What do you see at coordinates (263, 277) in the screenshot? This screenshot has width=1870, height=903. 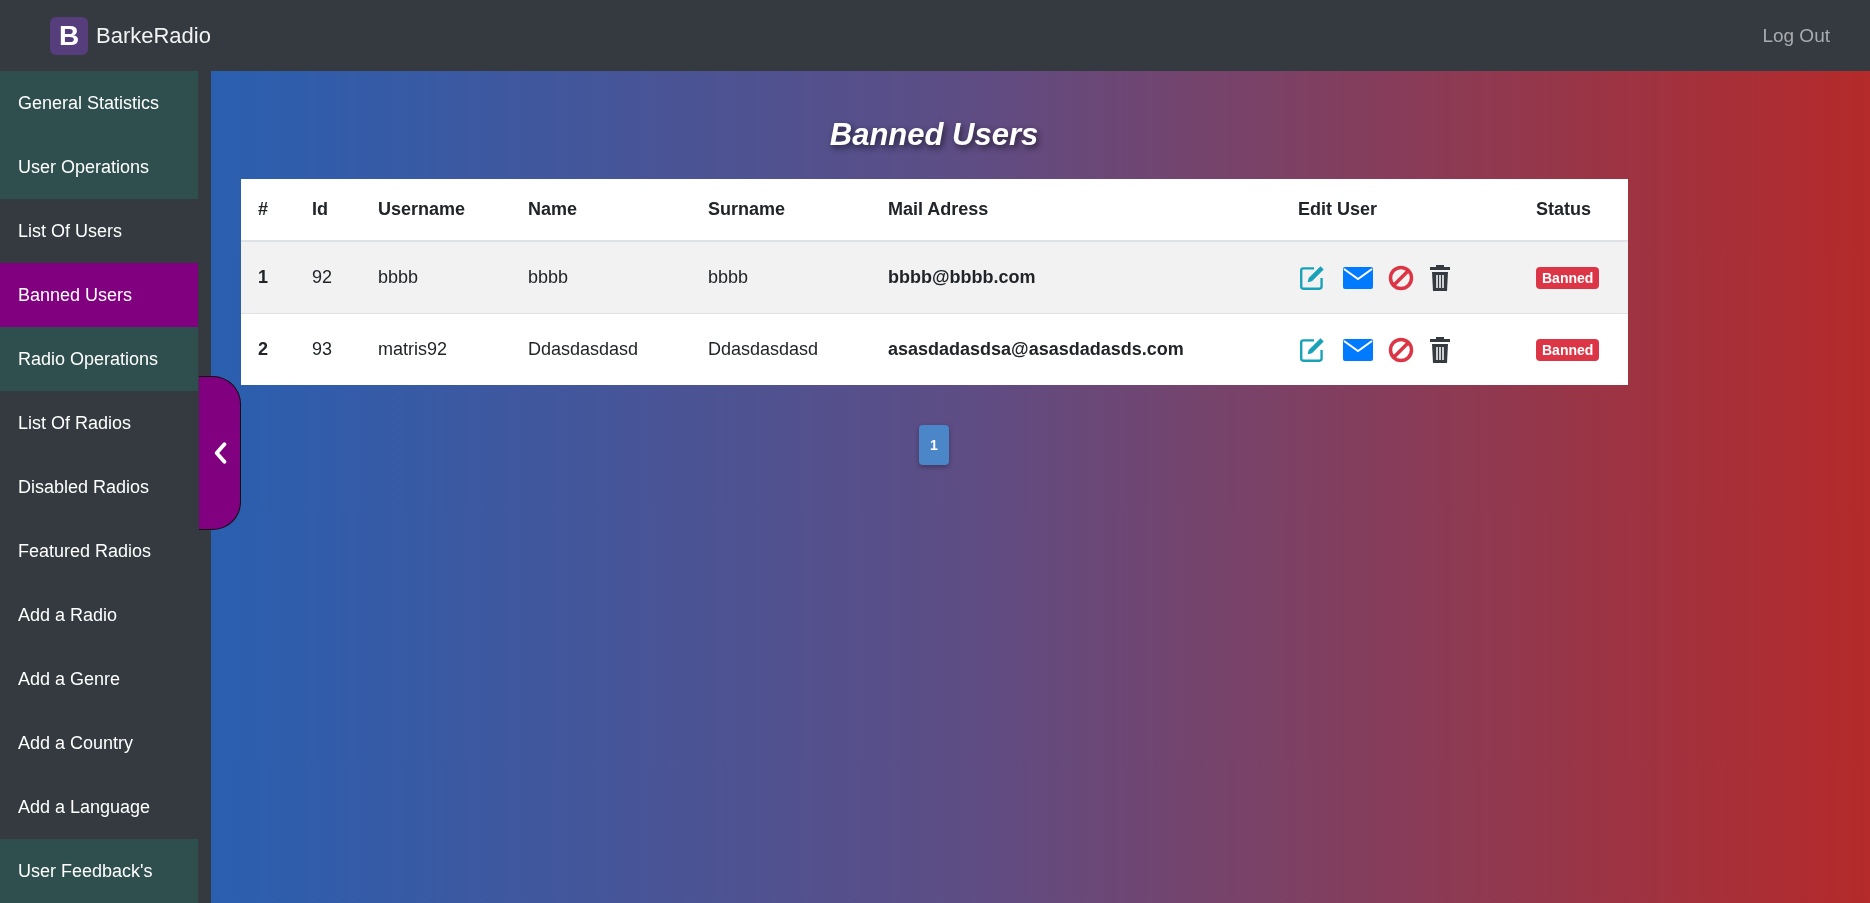 I see `table-cell: 1` at bounding box center [263, 277].